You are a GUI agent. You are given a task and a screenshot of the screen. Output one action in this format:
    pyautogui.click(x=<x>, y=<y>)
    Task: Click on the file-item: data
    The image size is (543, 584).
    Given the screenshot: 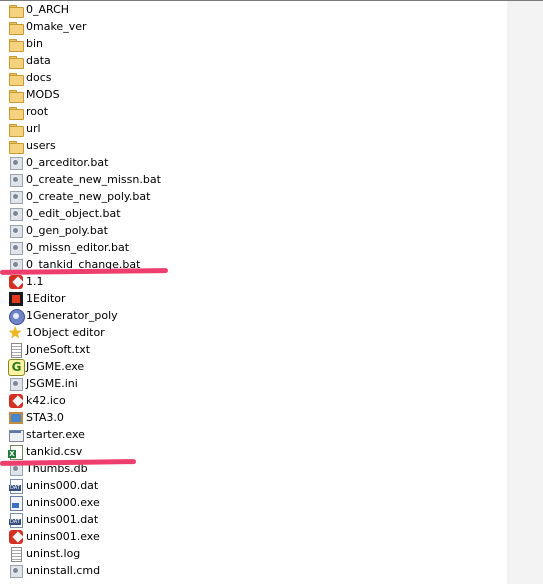 What is the action you would take?
    pyautogui.click(x=128, y=60)
    